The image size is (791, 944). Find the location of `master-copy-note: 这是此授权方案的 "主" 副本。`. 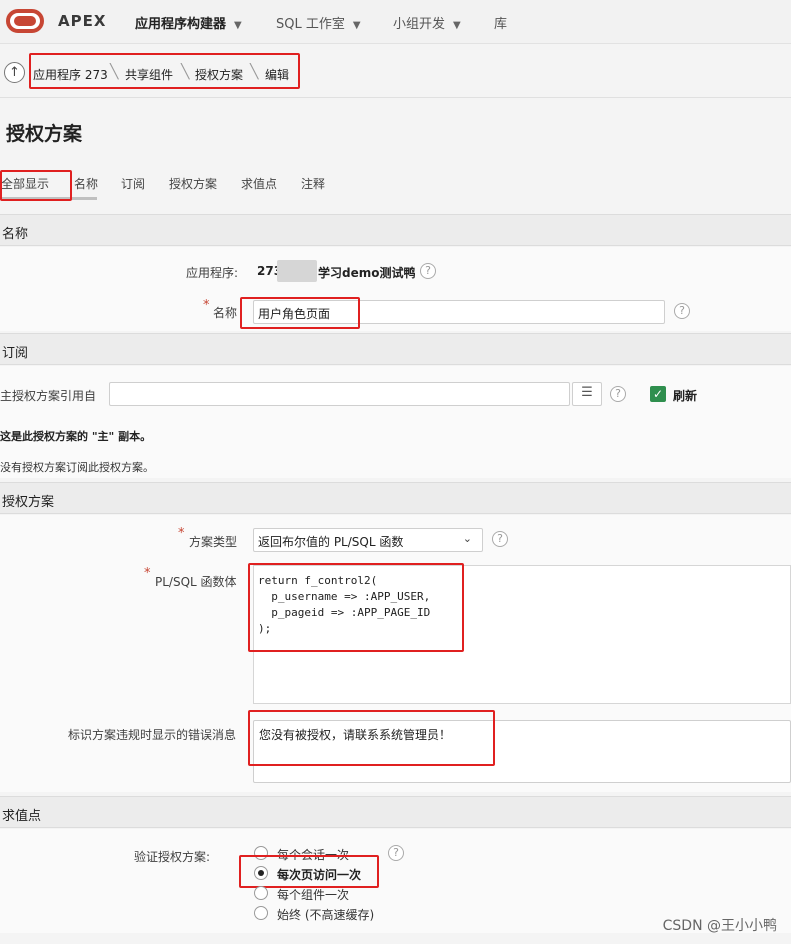

master-copy-note: 这是此授权方案的 "主" 副本。 is located at coordinates (76, 436).